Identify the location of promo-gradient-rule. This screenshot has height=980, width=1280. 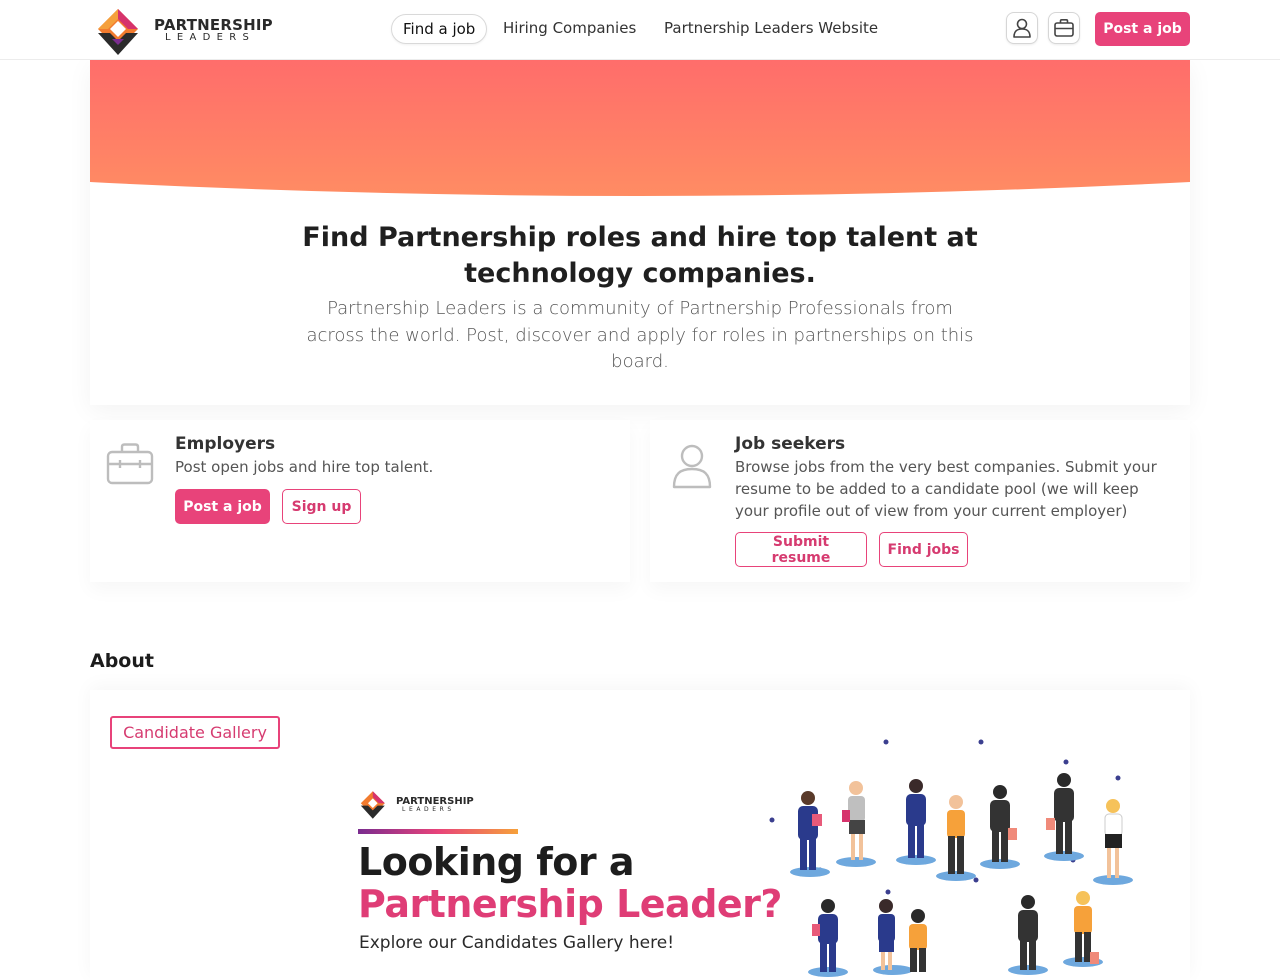
(438, 831).